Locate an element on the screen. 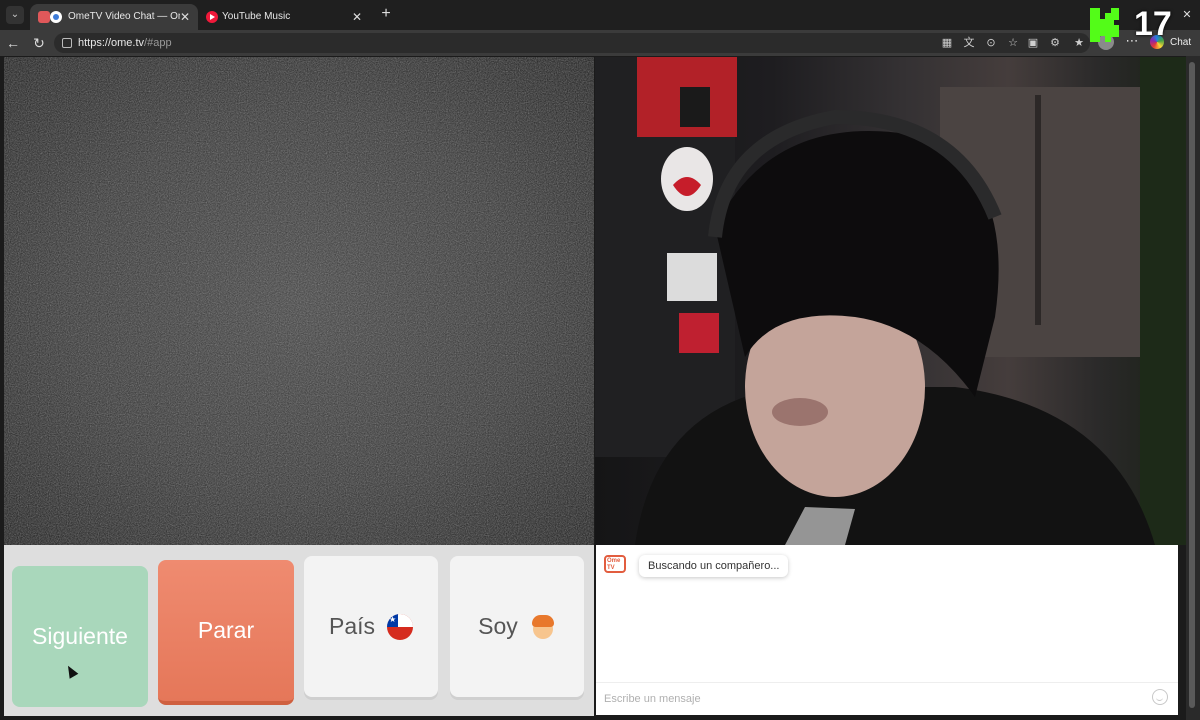 Image resolution: width=1200 pixels, height=720 pixels. next-button: Siguiente is located at coordinates (80, 636).